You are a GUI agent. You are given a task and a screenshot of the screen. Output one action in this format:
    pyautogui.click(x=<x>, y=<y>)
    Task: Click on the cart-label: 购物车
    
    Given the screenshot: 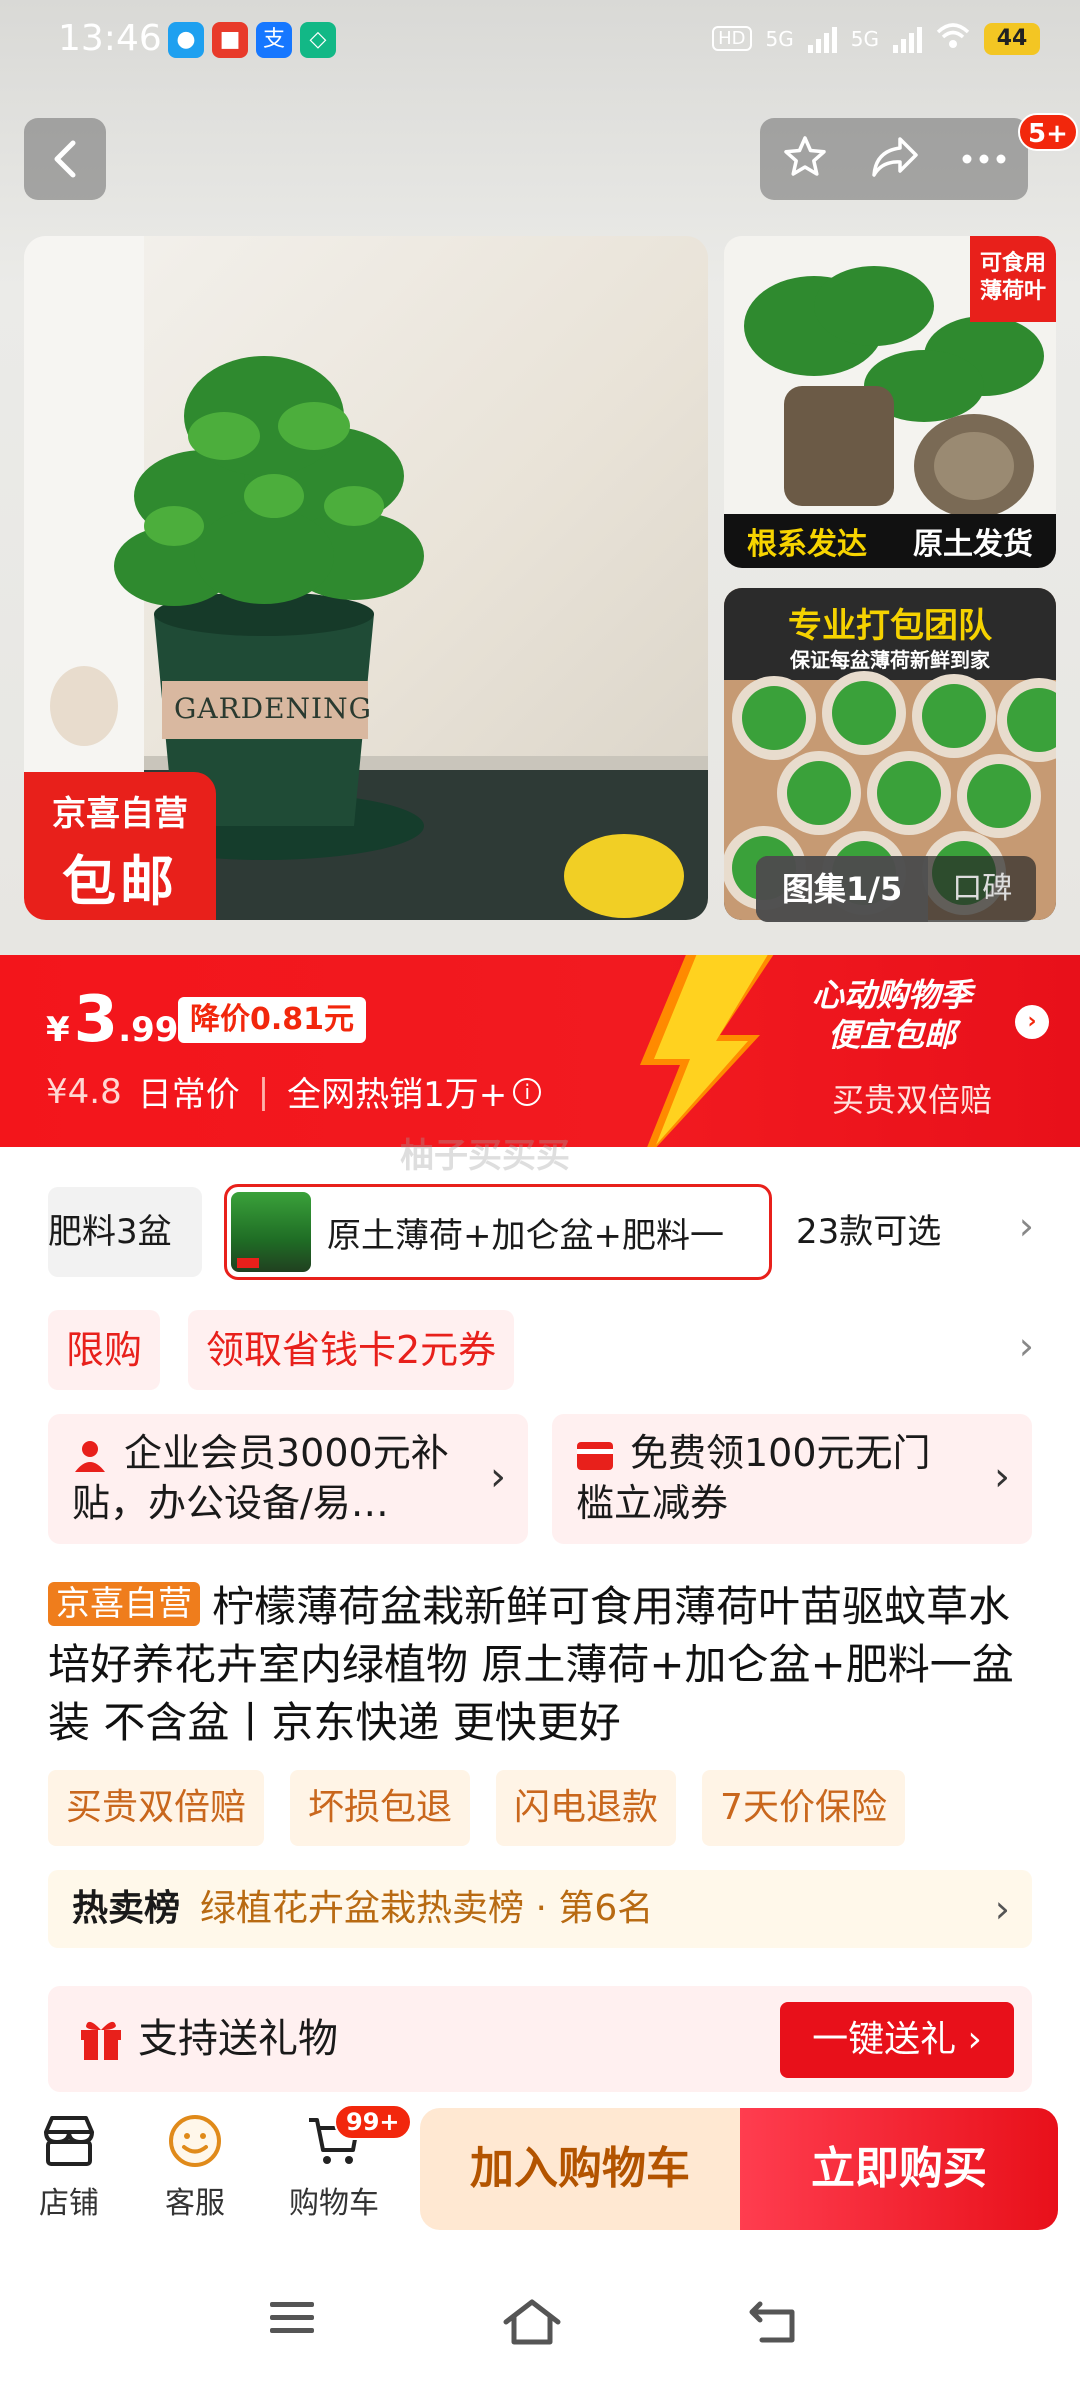 What is the action you would take?
    pyautogui.click(x=334, y=2203)
    